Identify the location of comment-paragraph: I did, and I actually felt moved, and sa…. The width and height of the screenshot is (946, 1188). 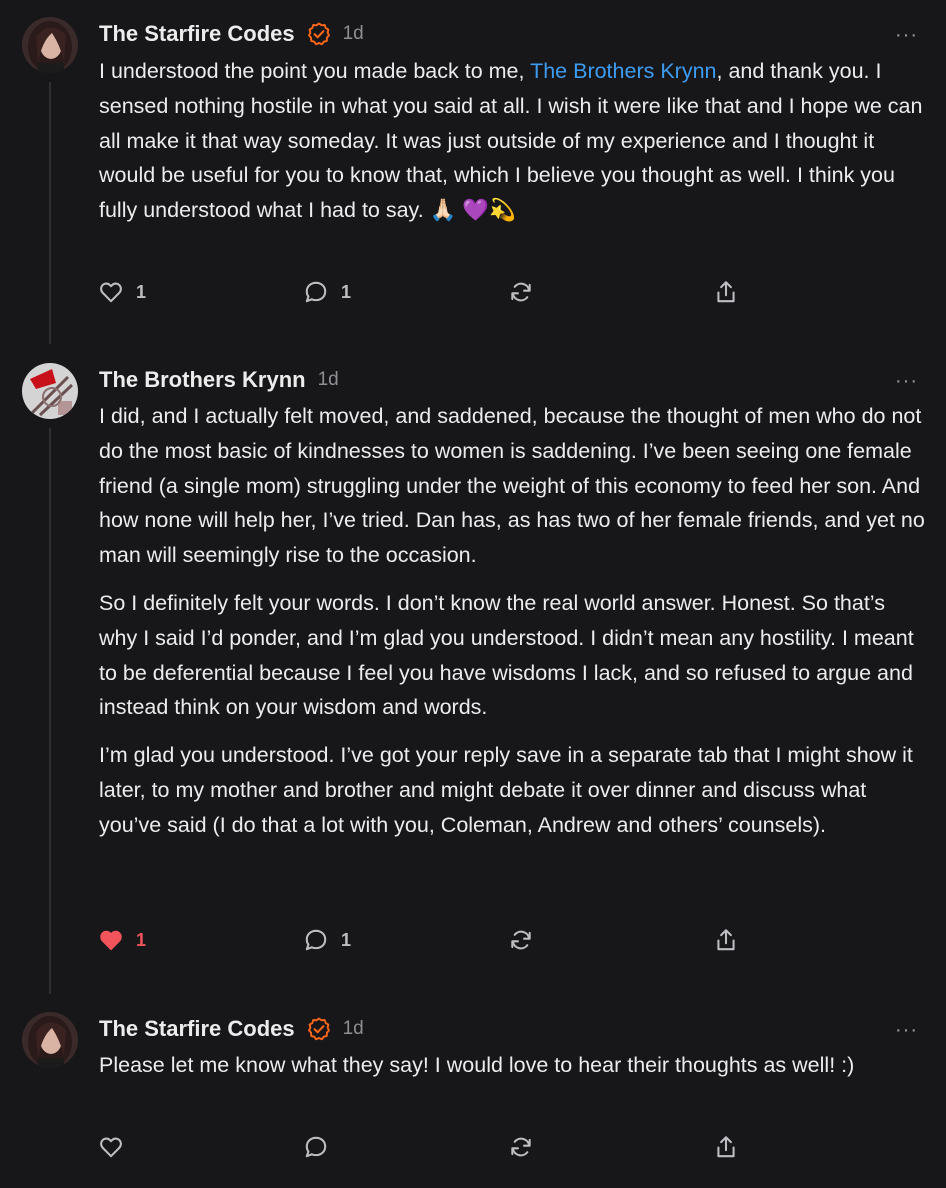
(512, 486).